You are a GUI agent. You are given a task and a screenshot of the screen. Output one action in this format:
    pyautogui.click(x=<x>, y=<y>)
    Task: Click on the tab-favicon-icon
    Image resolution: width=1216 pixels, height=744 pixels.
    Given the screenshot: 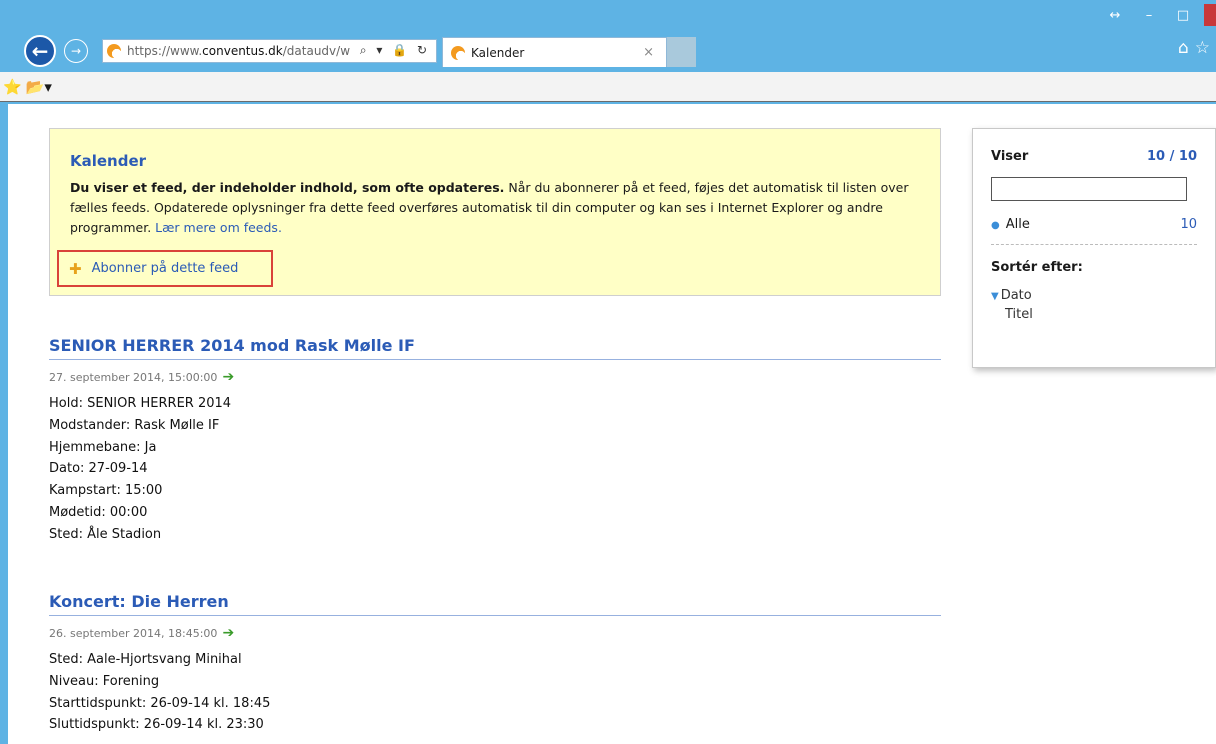 What is the action you would take?
    pyautogui.click(x=458, y=52)
    